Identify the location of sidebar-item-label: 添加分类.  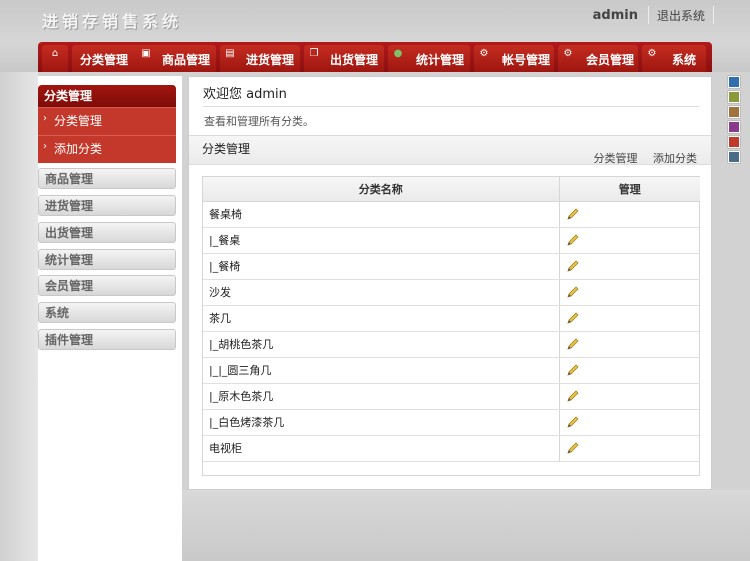
(78, 149).